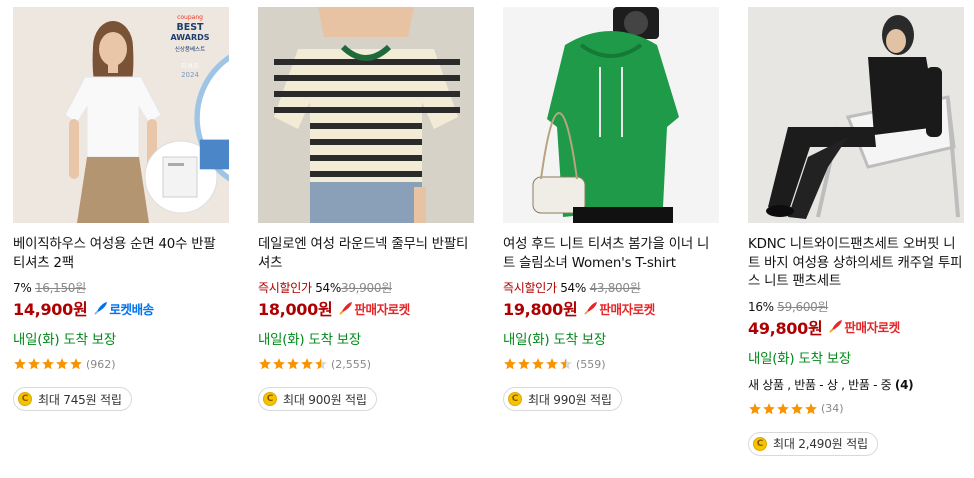 The width and height of the screenshot is (974, 478). I want to click on reward-chip: C 최대 900원 적립, so click(317, 399).